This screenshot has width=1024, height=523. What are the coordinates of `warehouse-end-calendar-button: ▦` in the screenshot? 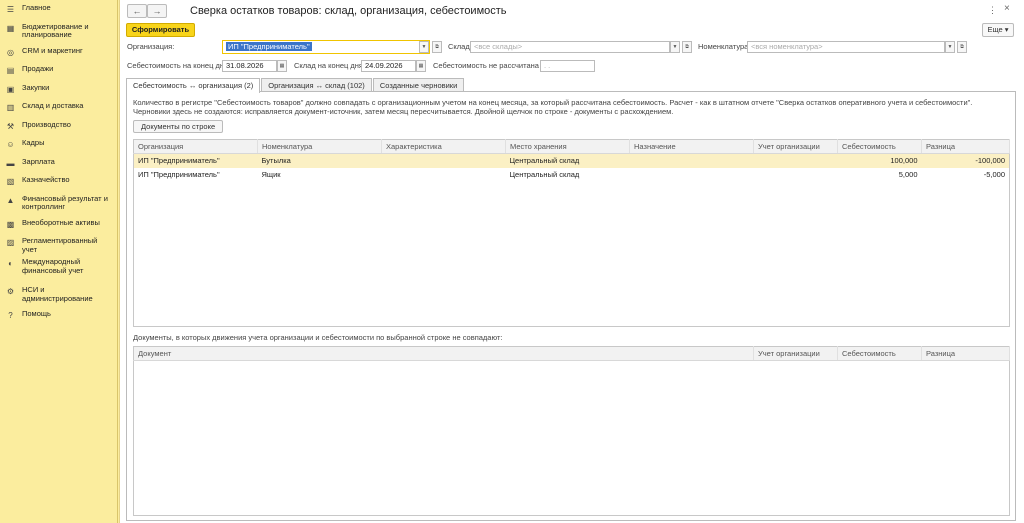 It's located at (421, 66).